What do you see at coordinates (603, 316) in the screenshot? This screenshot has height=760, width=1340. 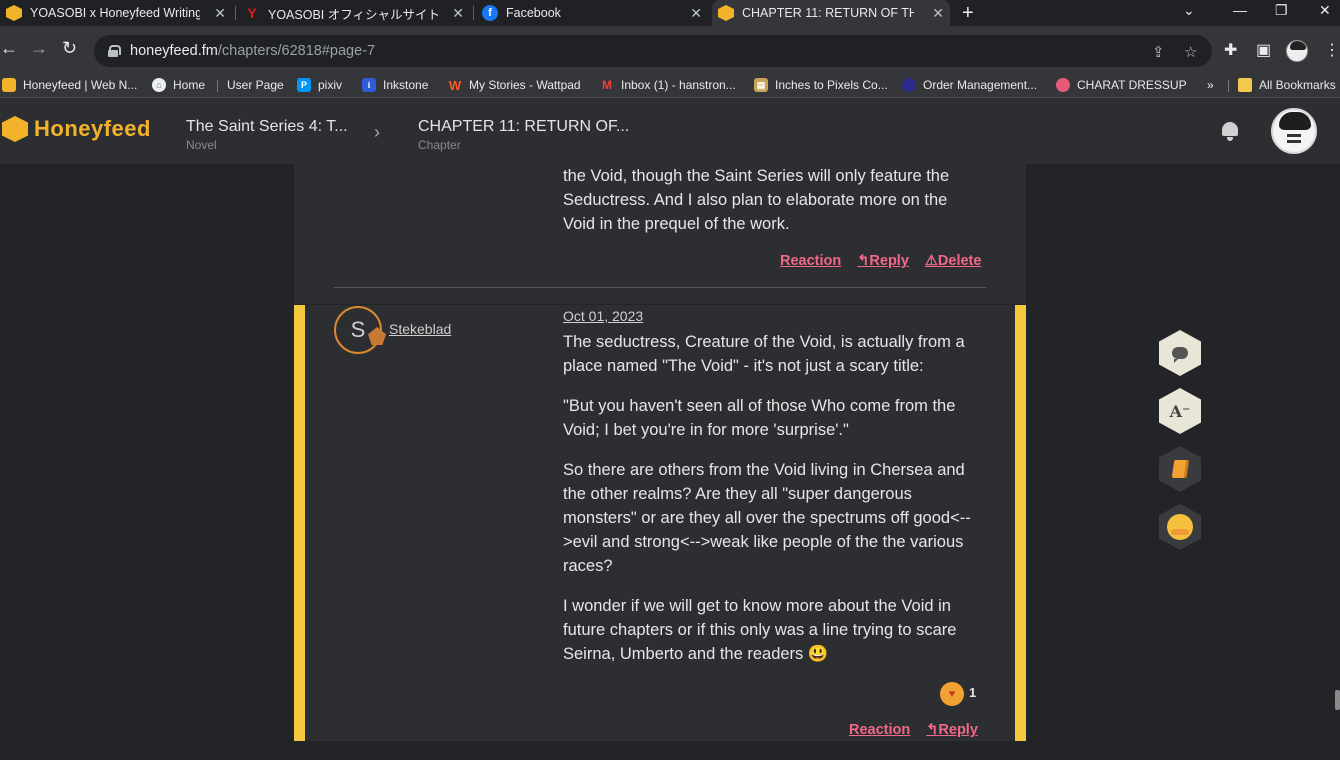 I see `comment-date: Oct 01, 2023` at bounding box center [603, 316].